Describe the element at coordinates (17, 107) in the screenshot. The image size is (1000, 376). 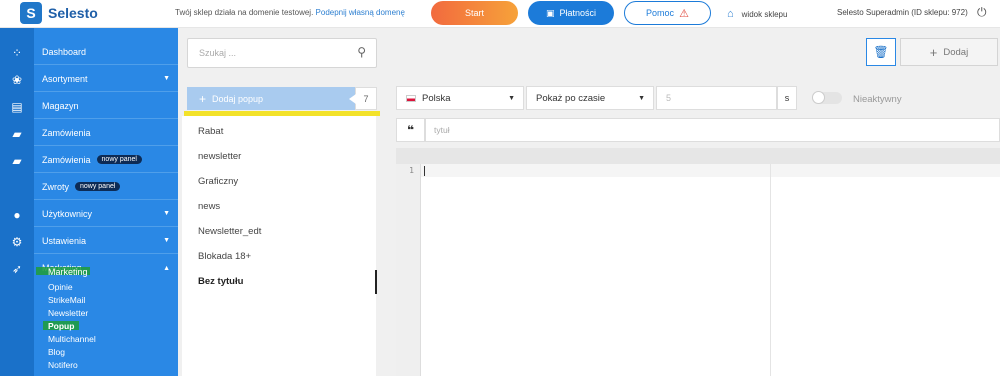
I see `warehouse-icon: ▤` at that location.